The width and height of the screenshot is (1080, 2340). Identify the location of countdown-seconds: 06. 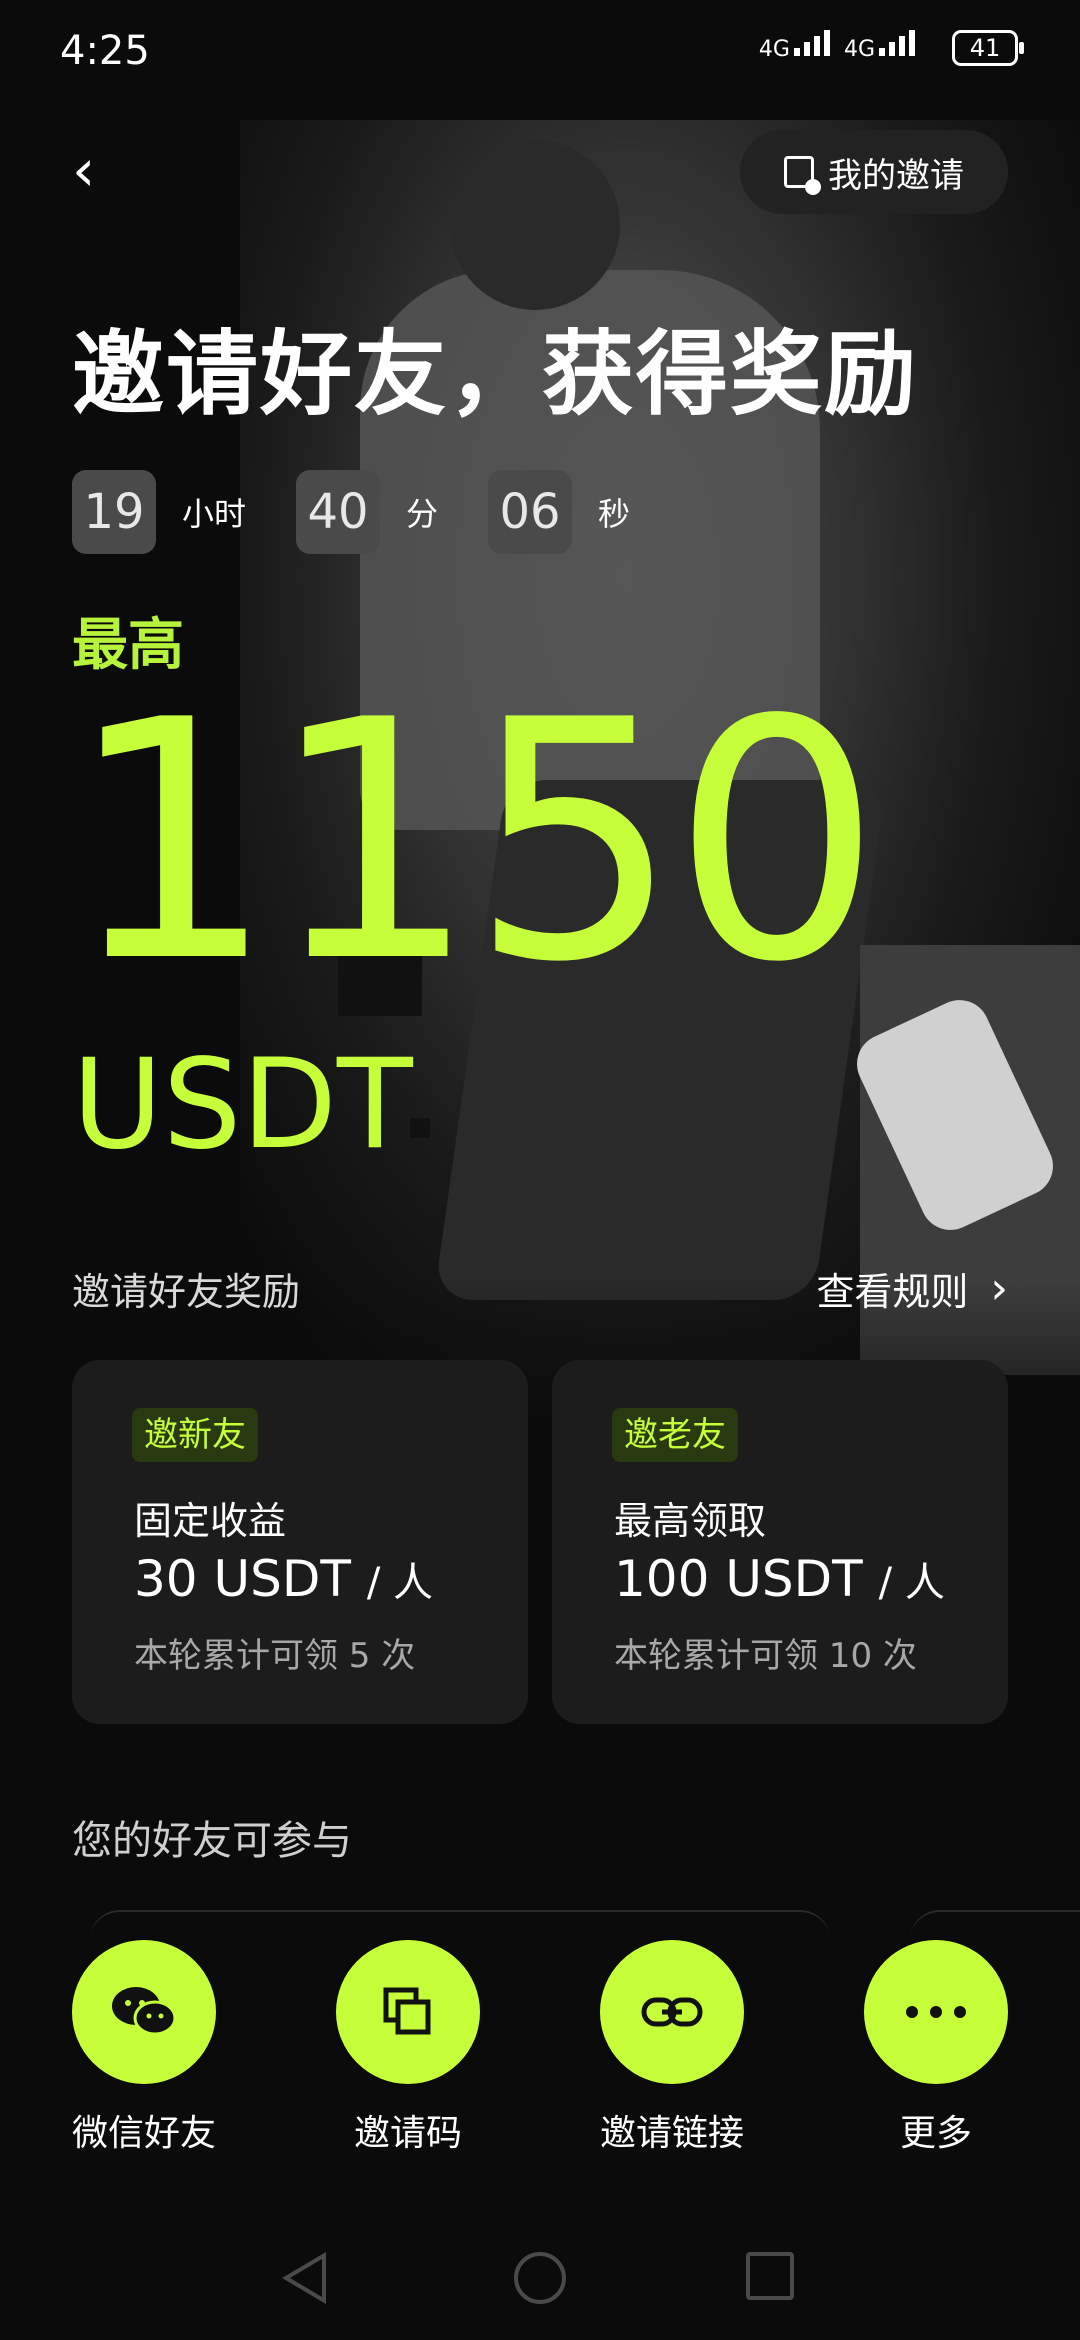
(530, 512).